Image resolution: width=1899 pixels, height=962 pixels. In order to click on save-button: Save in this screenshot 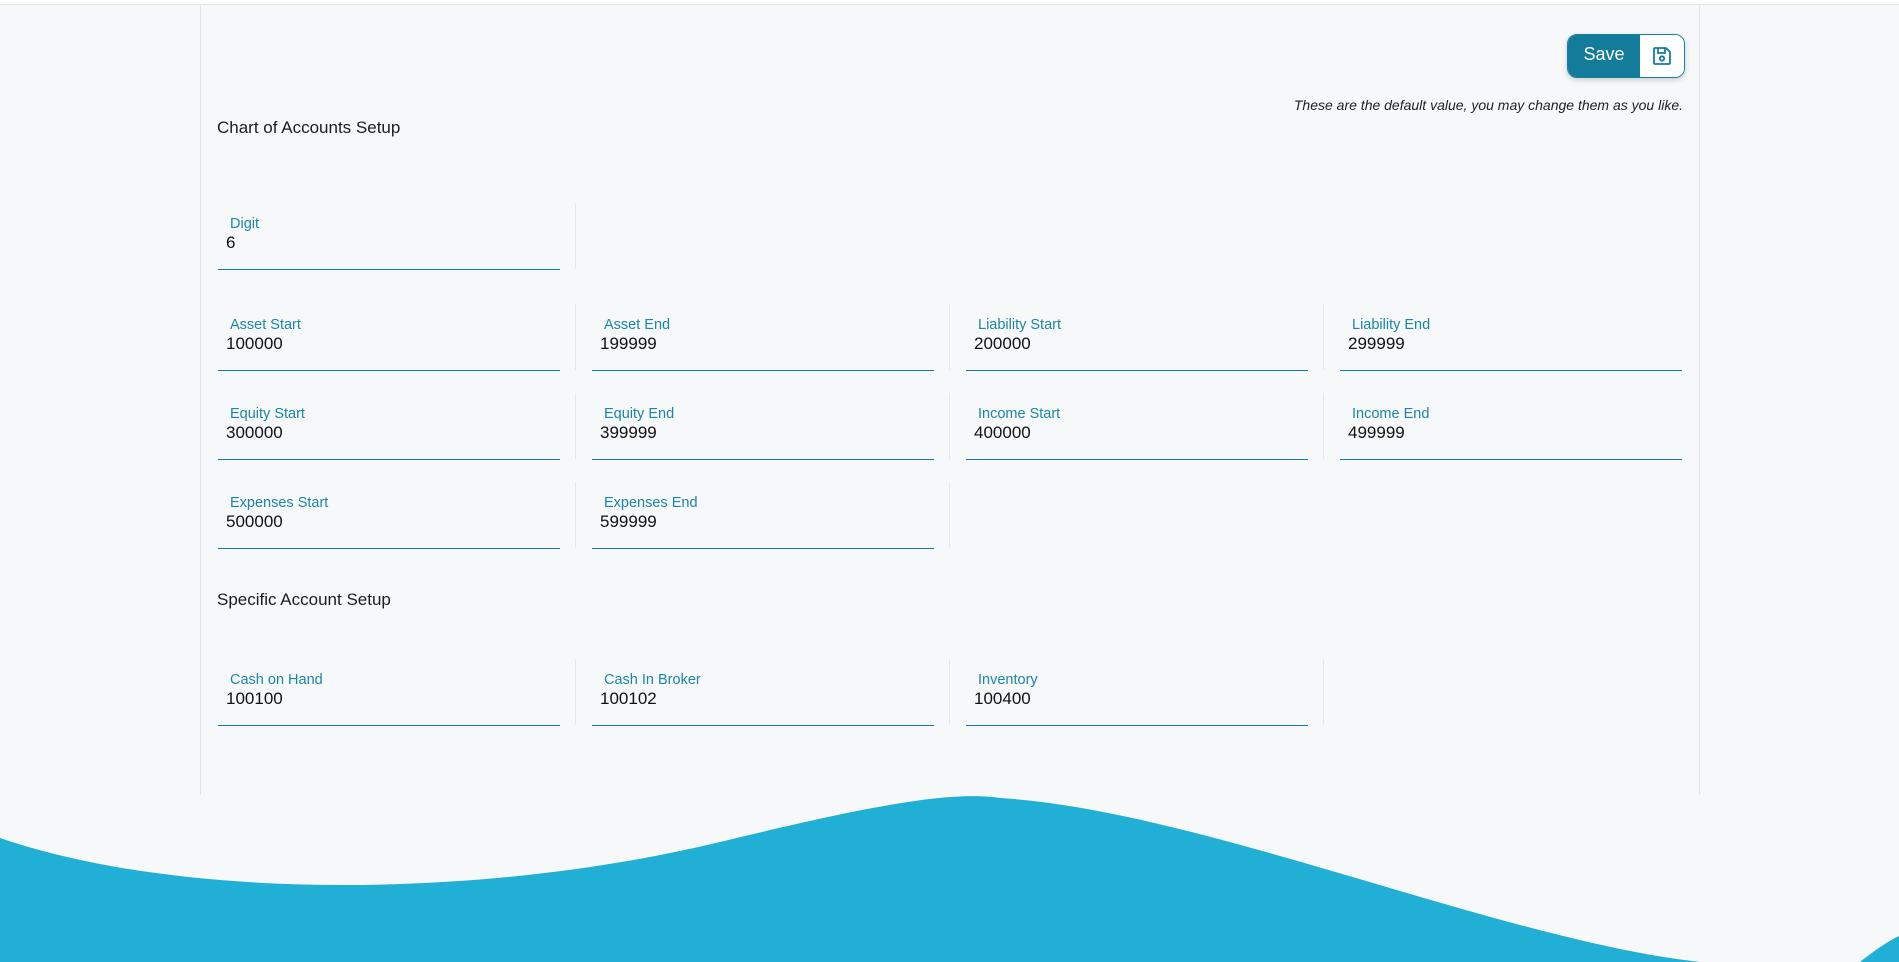, I will do `click(1604, 56)`.